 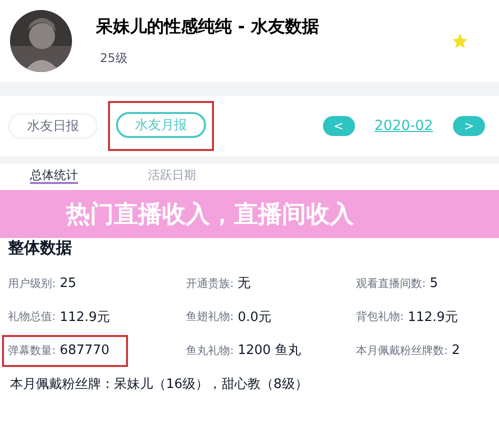 What do you see at coordinates (208, 28) in the screenshot?
I see `page-title: 呆妹儿的性感纯纯 - 水友数据` at bounding box center [208, 28].